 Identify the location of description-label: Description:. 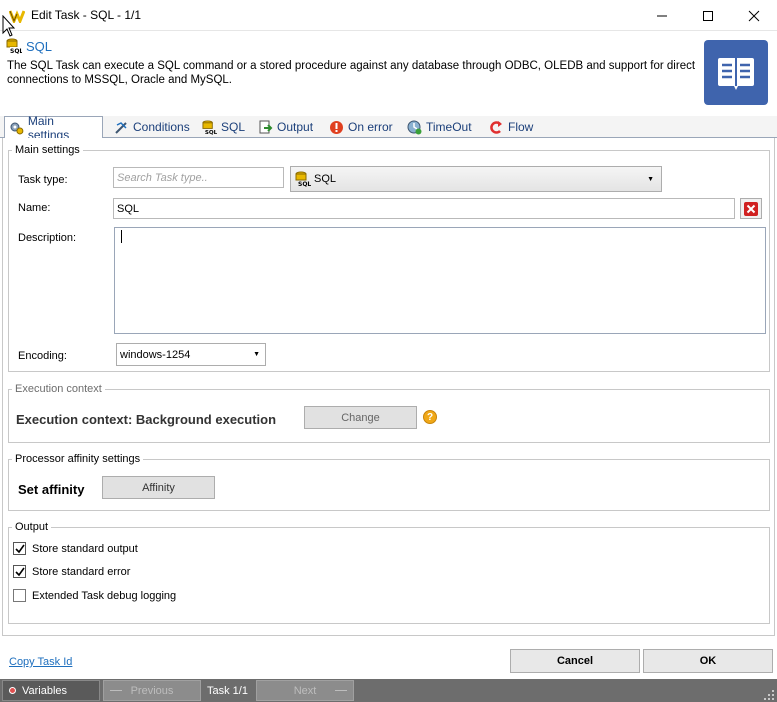
(47, 238).